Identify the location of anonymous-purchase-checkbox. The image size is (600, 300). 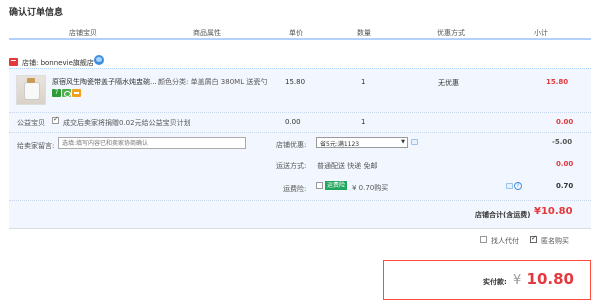
(533, 238).